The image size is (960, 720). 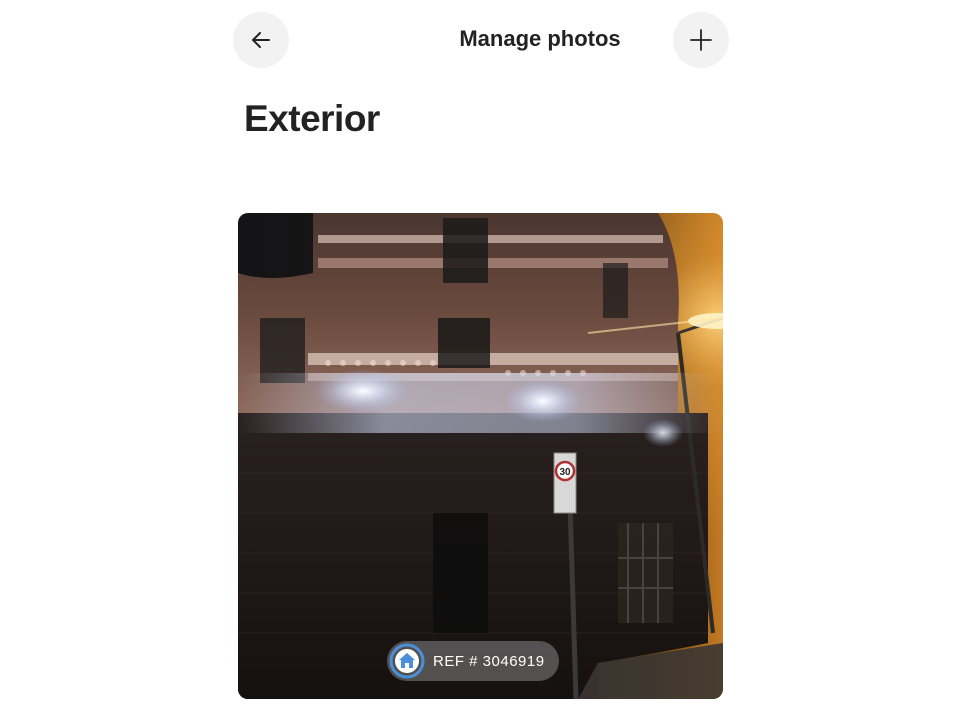 What do you see at coordinates (489, 661) in the screenshot?
I see `reference-number: REF # 3046919` at bounding box center [489, 661].